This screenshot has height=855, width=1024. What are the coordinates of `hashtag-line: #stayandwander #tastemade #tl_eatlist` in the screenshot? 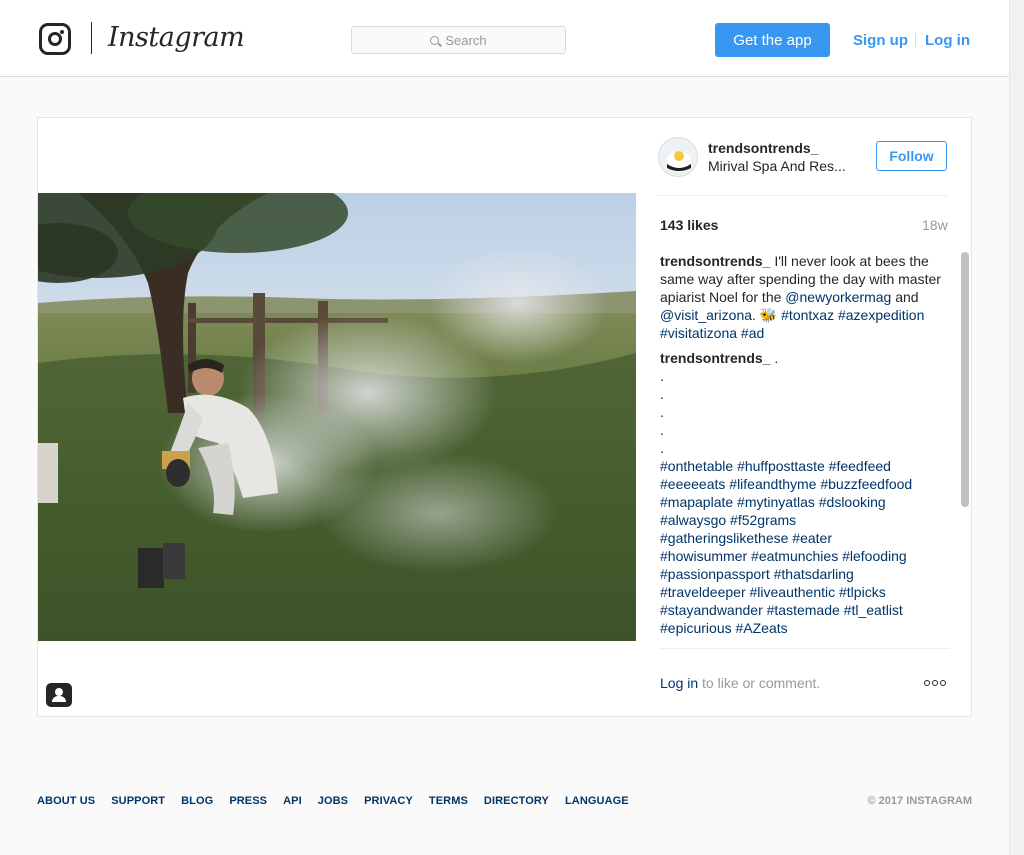 It's located at (810, 610).